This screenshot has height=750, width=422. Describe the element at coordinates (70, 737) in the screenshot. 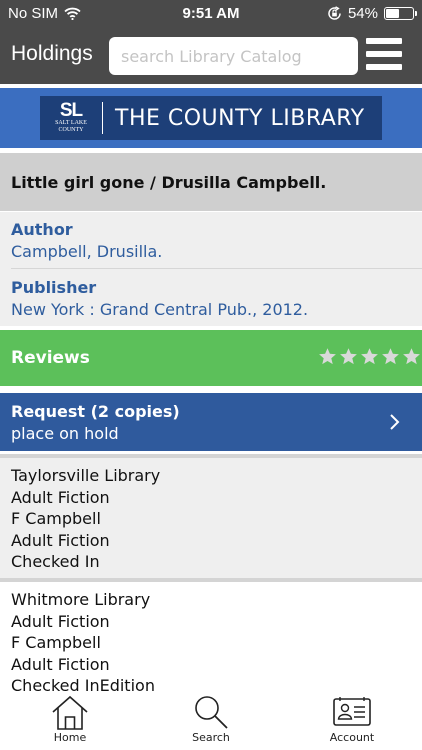

I see `tab-home-label: Home` at that location.